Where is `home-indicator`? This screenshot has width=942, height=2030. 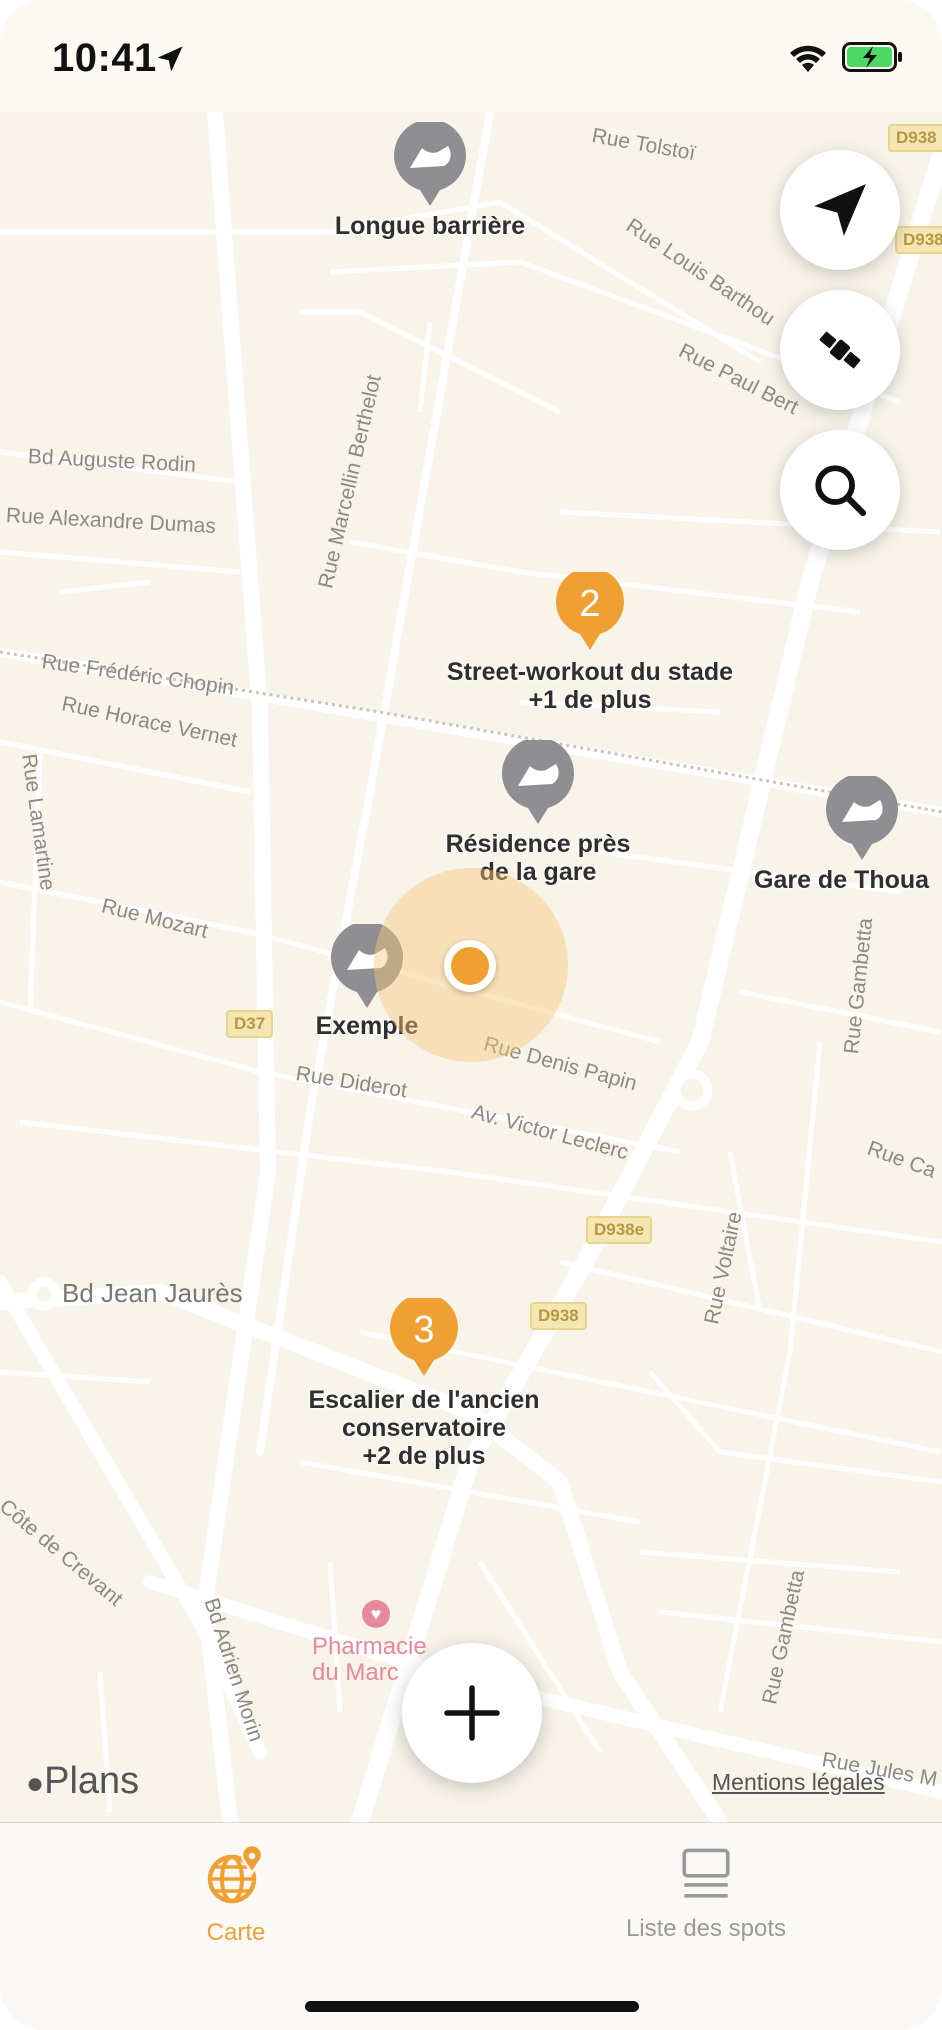
home-indicator is located at coordinates (472, 2006).